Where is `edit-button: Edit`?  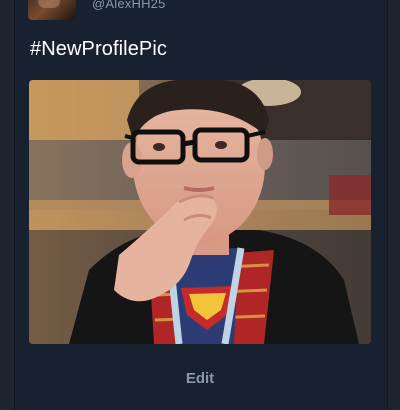 edit-button: Edit is located at coordinates (200, 378).